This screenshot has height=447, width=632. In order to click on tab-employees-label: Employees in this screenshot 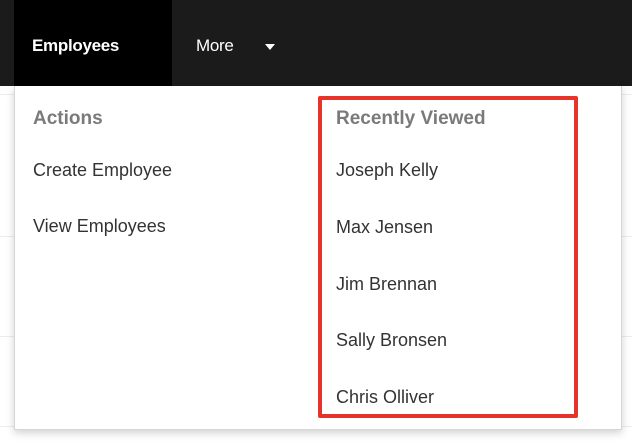, I will do `click(76, 45)`.